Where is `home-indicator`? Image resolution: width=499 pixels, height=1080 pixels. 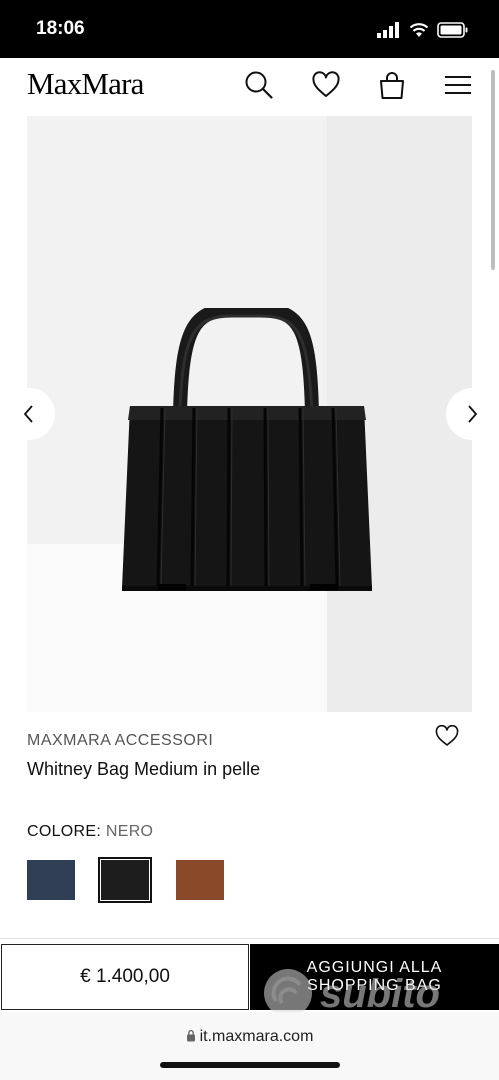 home-indicator is located at coordinates (250, 1065).